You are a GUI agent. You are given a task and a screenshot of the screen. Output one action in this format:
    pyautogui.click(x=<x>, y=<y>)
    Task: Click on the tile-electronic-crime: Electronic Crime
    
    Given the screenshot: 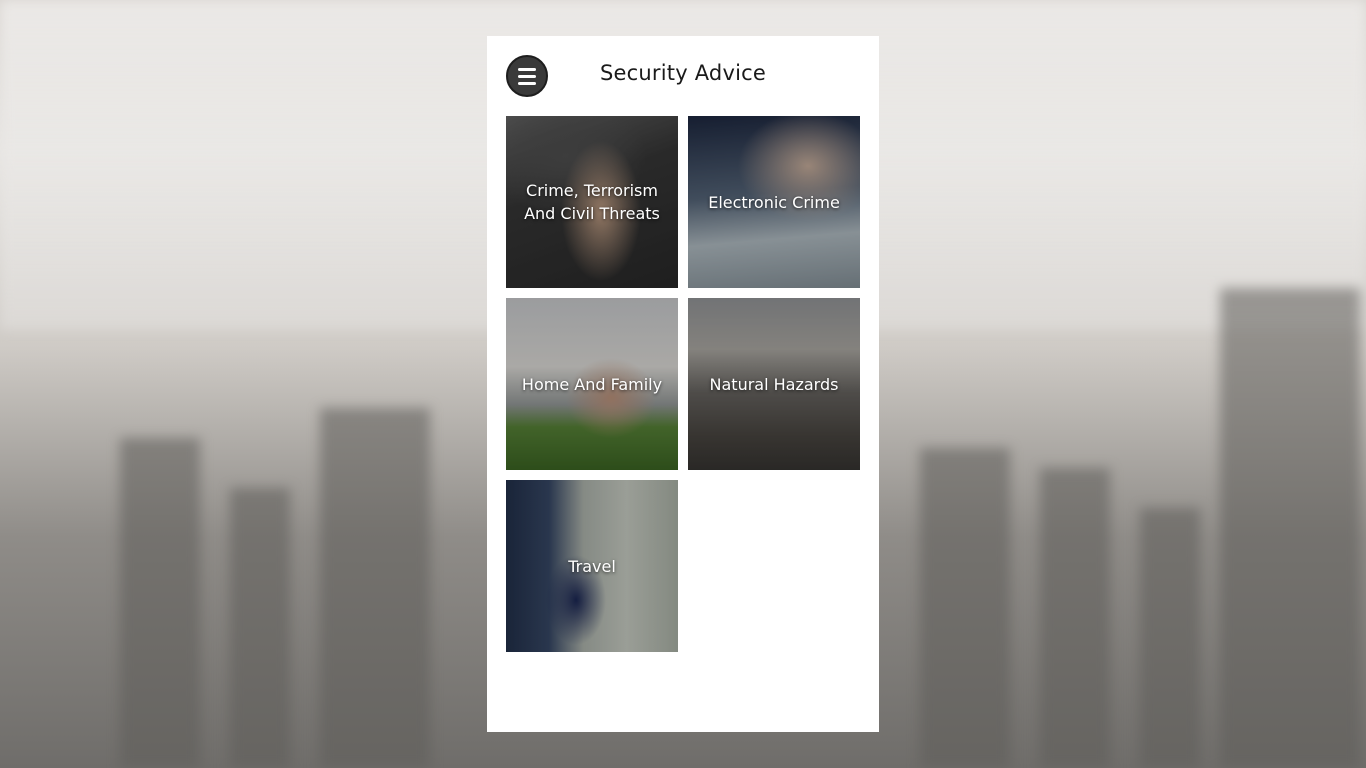 What is the action you would take?
    pyautogui.click(x=774, y=202)
    